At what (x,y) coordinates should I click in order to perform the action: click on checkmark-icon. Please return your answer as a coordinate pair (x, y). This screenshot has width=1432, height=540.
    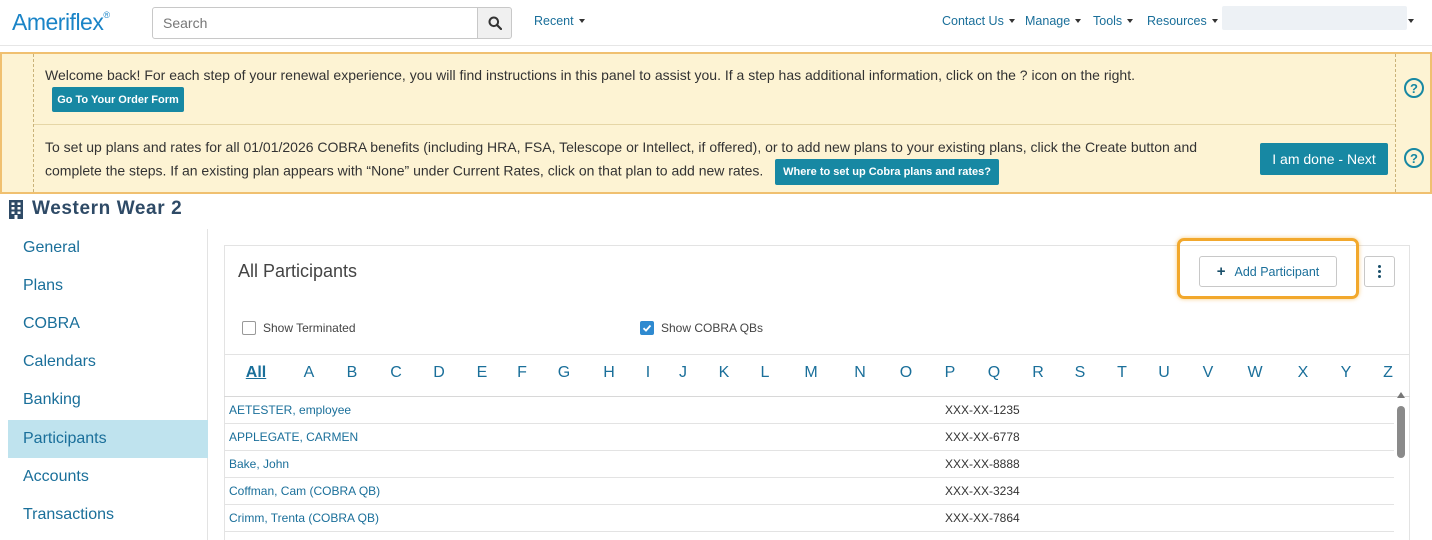
    Looking at the image, I should click on (647, 328).